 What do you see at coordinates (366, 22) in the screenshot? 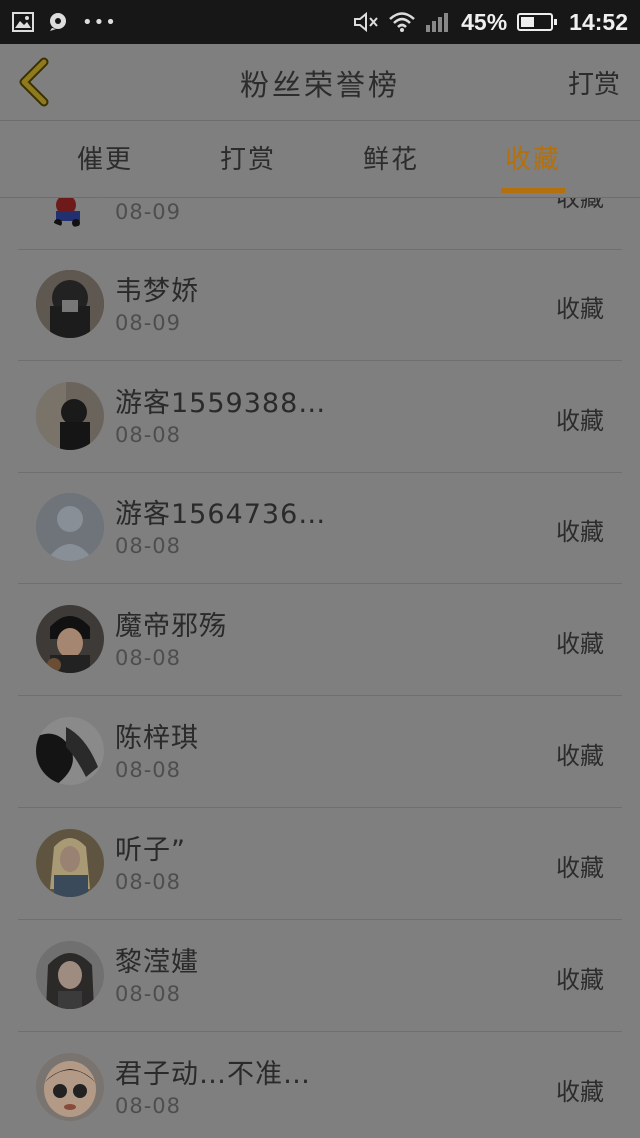
I see `mute-icon` at bounding box center [366, 22].